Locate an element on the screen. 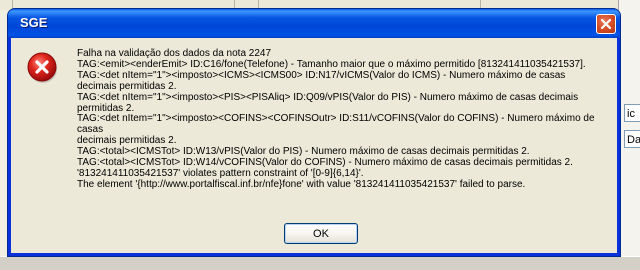 The width and height of the screenshot is (640, 270). ok-button: OK is located at coordinates (321, 233).